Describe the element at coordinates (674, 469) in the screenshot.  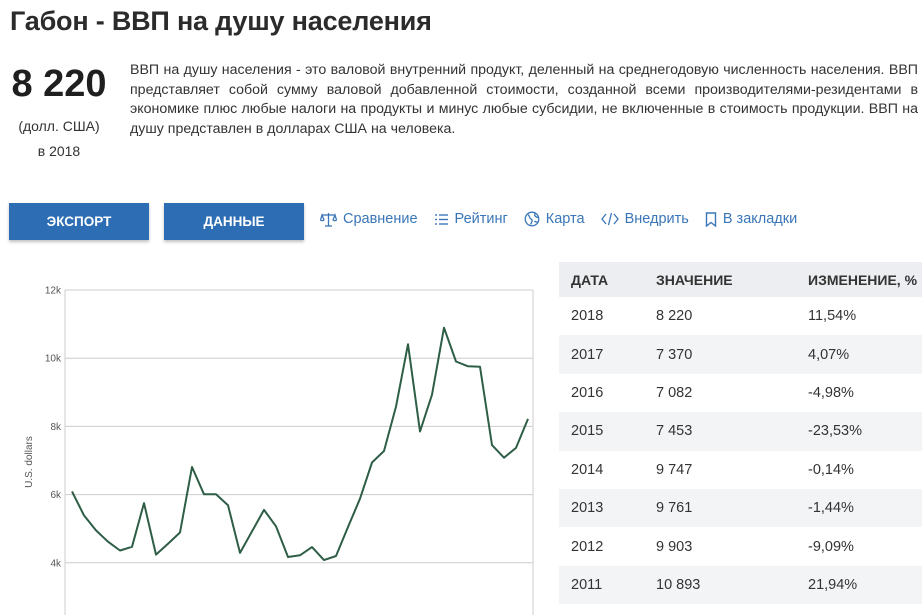
I see `cell-value: 9 747` at that location.